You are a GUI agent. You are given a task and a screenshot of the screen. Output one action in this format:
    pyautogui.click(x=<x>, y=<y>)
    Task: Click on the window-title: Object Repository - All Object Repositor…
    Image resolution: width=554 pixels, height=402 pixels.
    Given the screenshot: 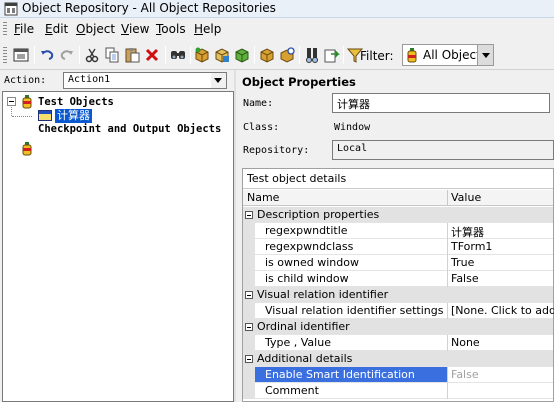 What is the action you would take?
    pyautogui.click(x=149, y=8)
    